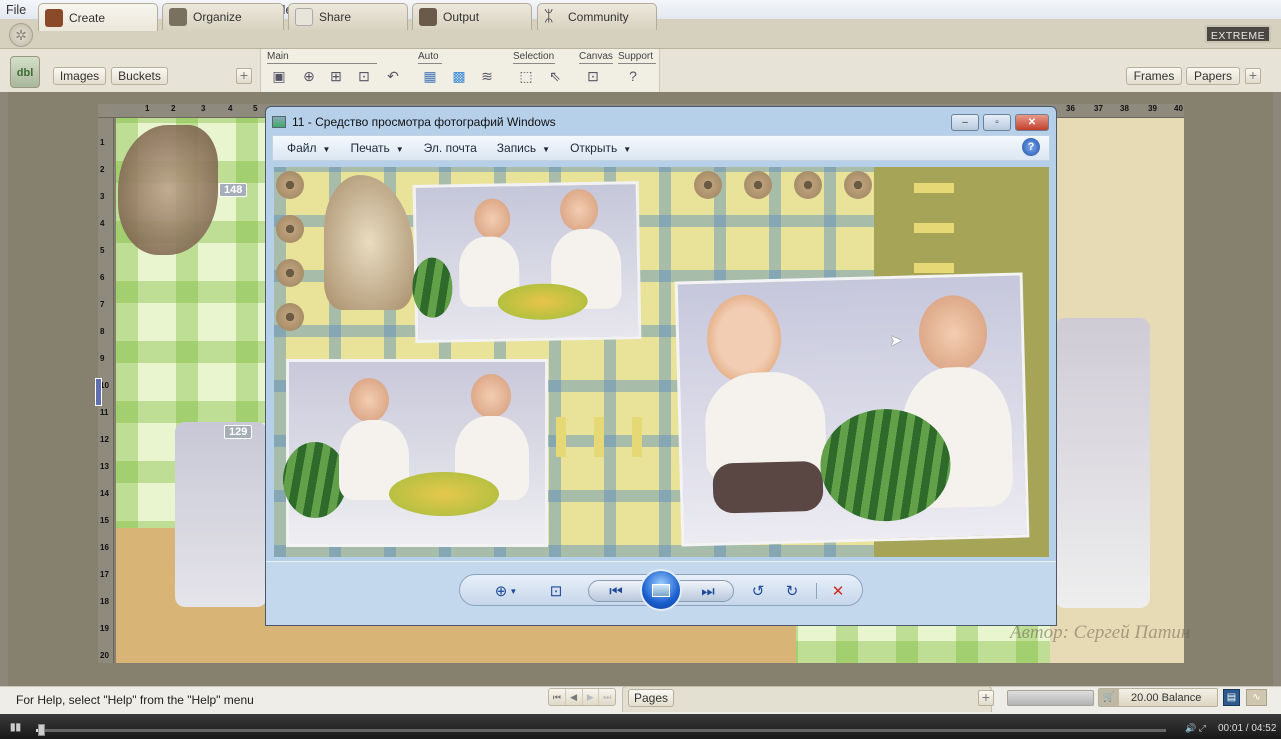 The height and width of the screenshot is (739, 1281). Describe the element at coordinates (98, 392) in the screenshot. I see `ruler-marker` at that location.